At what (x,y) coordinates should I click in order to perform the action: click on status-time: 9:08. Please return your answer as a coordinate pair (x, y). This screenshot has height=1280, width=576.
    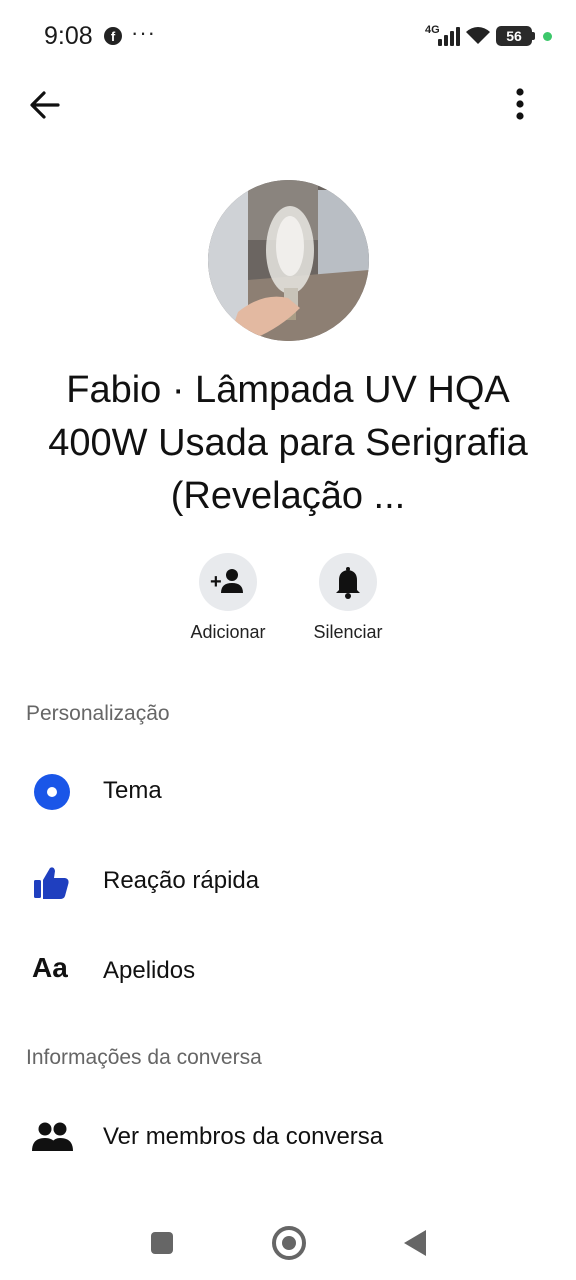
    Looking at the image, I should click on (68, 36).